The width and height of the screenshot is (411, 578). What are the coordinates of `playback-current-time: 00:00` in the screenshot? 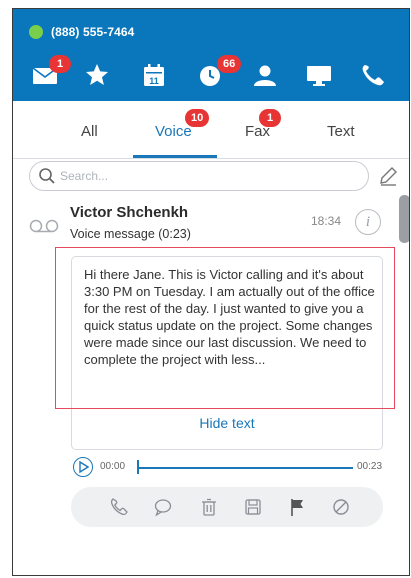 It's located at (113, 466).